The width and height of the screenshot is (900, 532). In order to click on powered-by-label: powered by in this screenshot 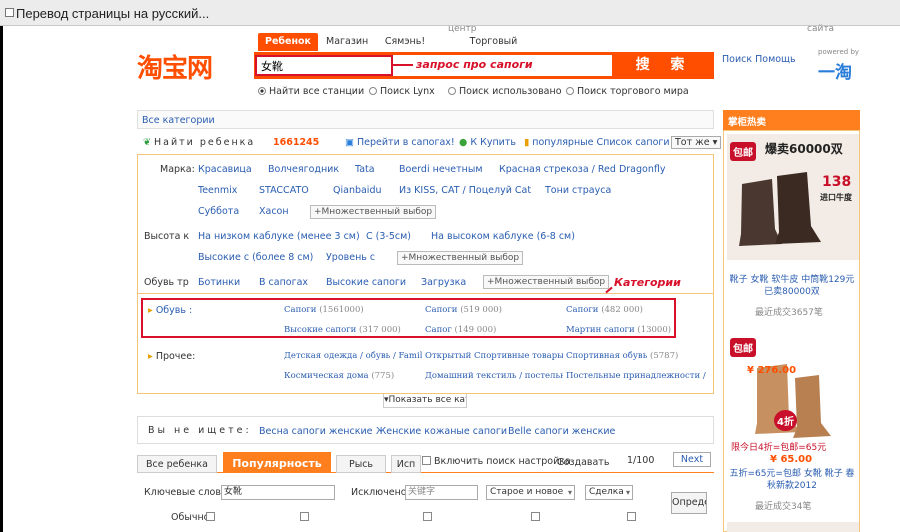, I will do `click(839, 52)`.